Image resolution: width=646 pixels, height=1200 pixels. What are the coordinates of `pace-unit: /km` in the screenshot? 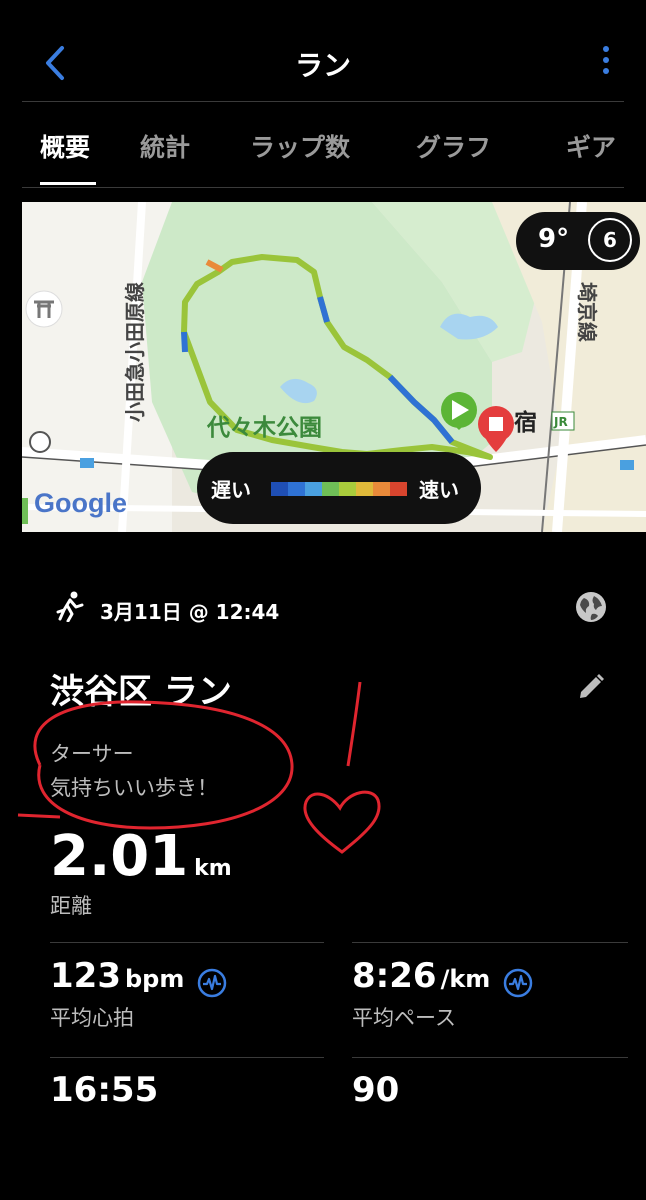 It's located at (465, 979).